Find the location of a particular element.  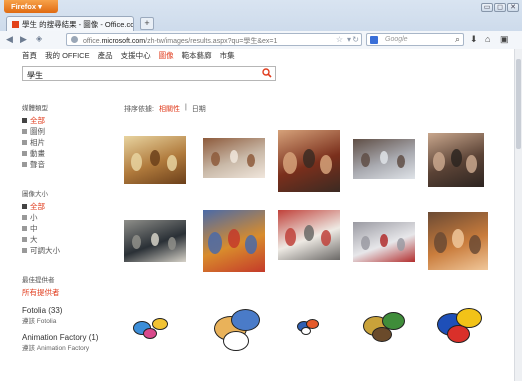

forward-arrow-icon: ▶ is located at coordinates (23, 39).